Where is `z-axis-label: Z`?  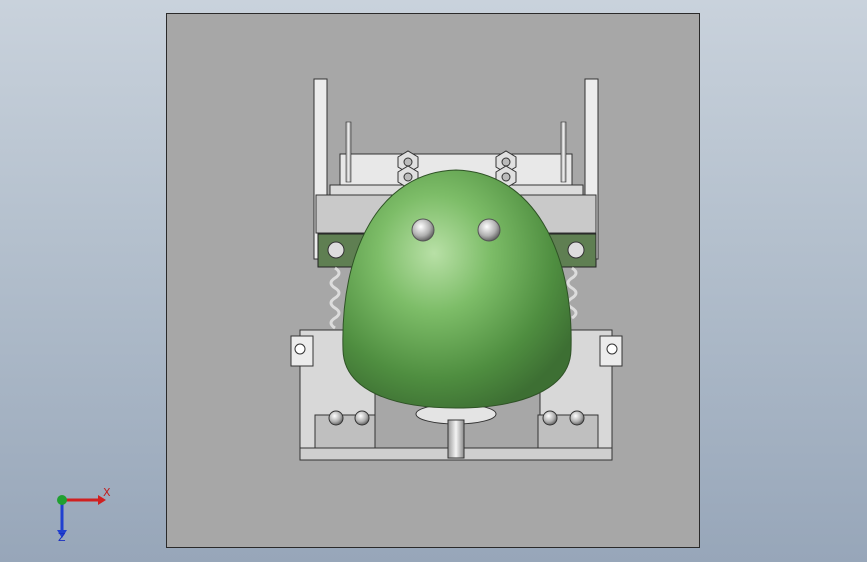 z-axis-label: Z is located at coordinates (62, 537).